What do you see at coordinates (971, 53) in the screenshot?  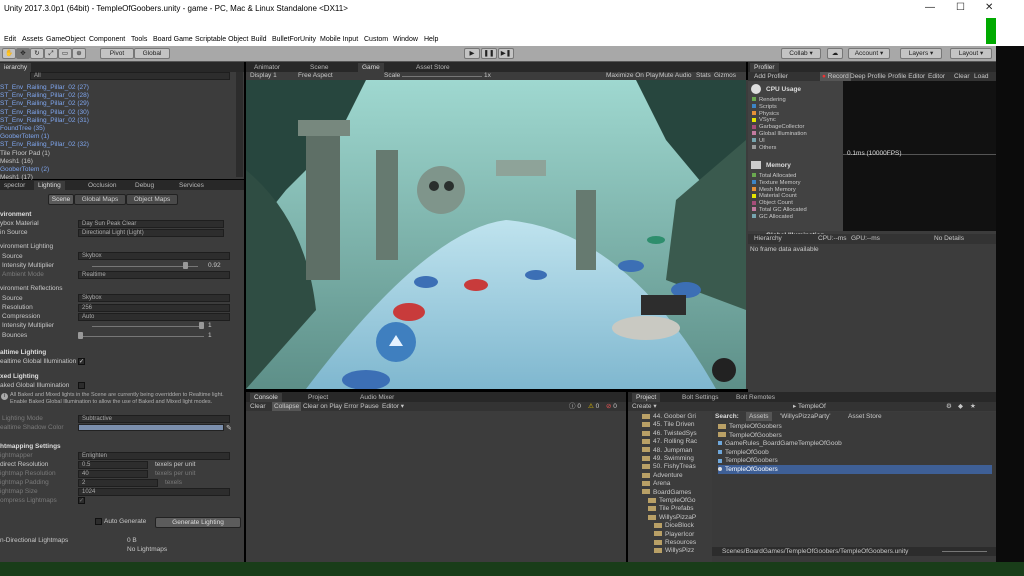 I see `layout-dropdown: Layout ▾` at bounding box center [971, 53].